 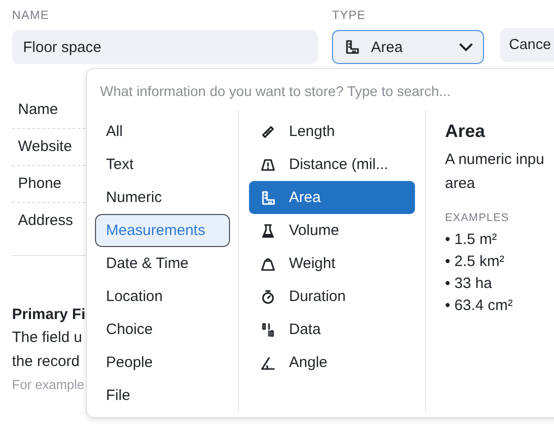 What do you see at coordinates (162, 197) in the screenshot?
I see `category-item: Numeric` at bounding box center [162, 197].